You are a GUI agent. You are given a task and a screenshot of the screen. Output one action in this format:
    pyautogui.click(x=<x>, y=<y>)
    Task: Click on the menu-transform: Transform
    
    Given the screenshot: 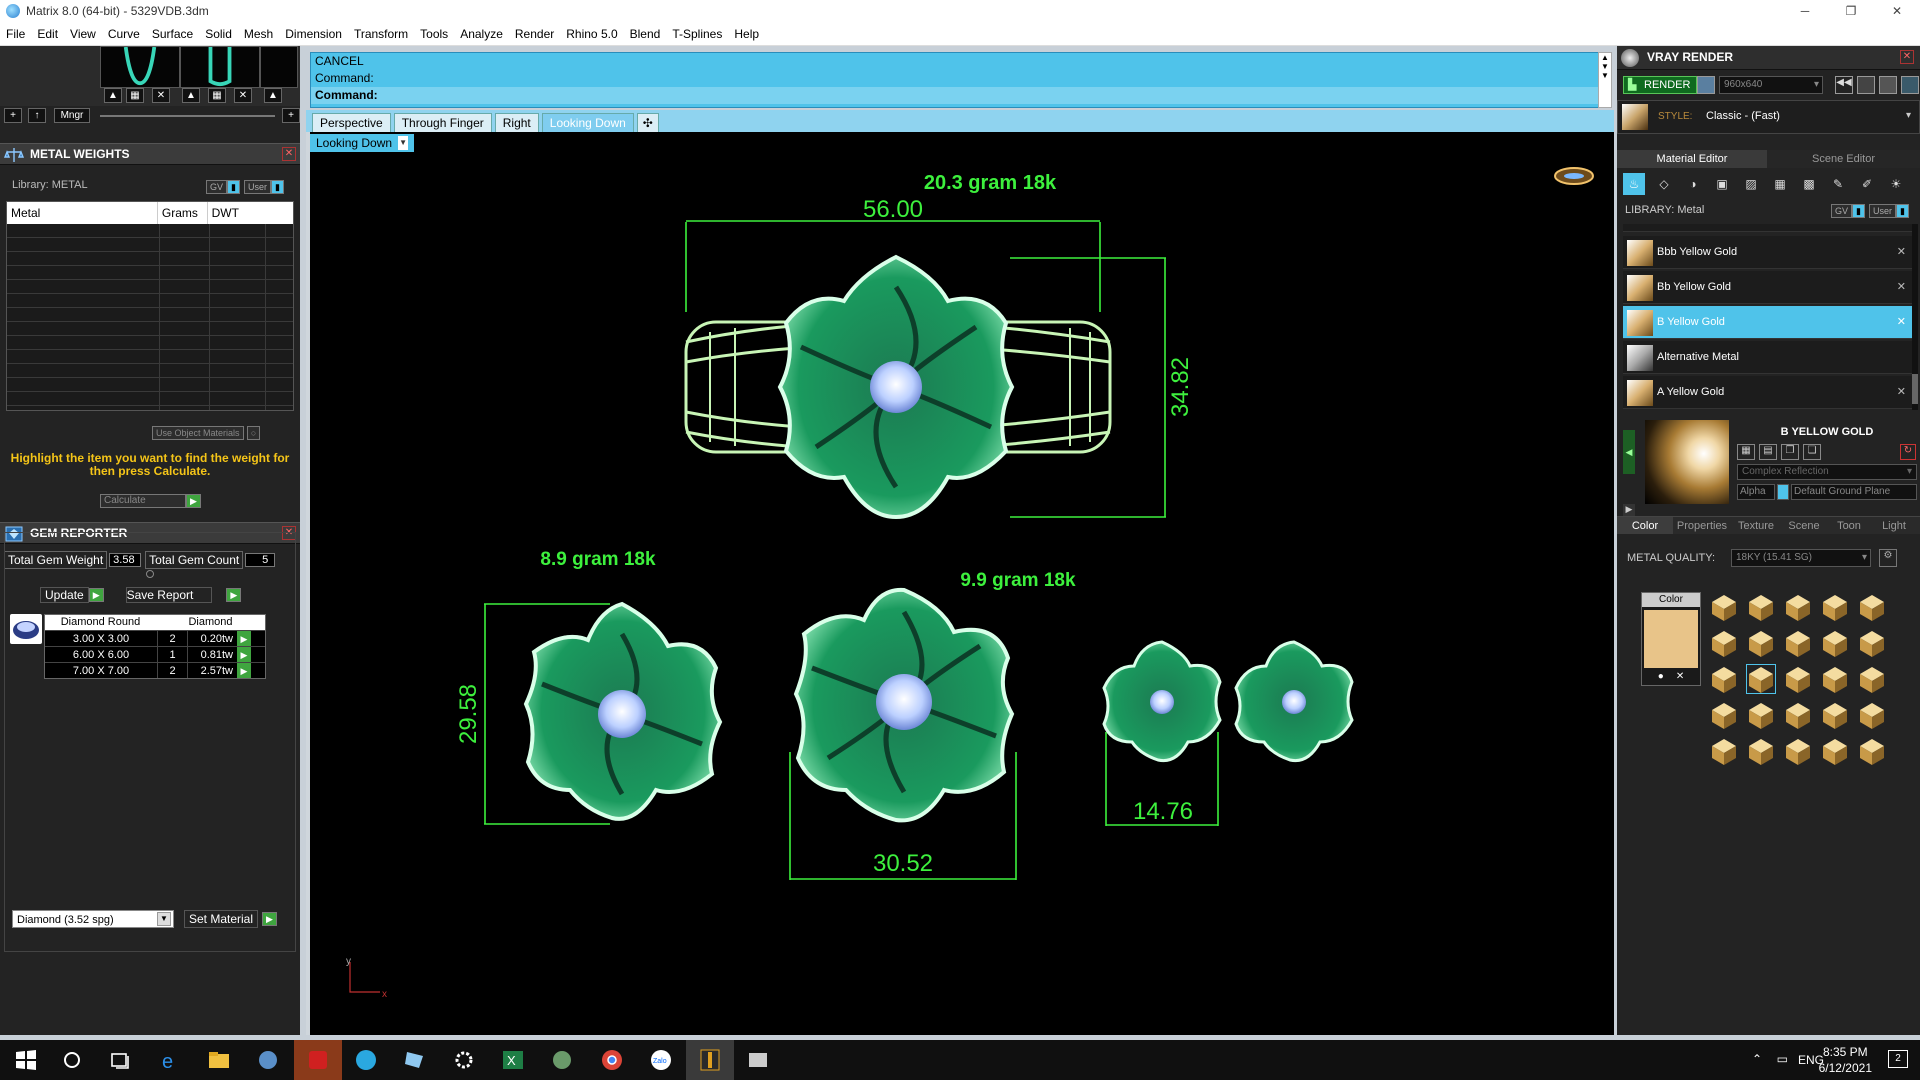 What is the action you would take?
    pyautogui.click(x=381, y=34)
    